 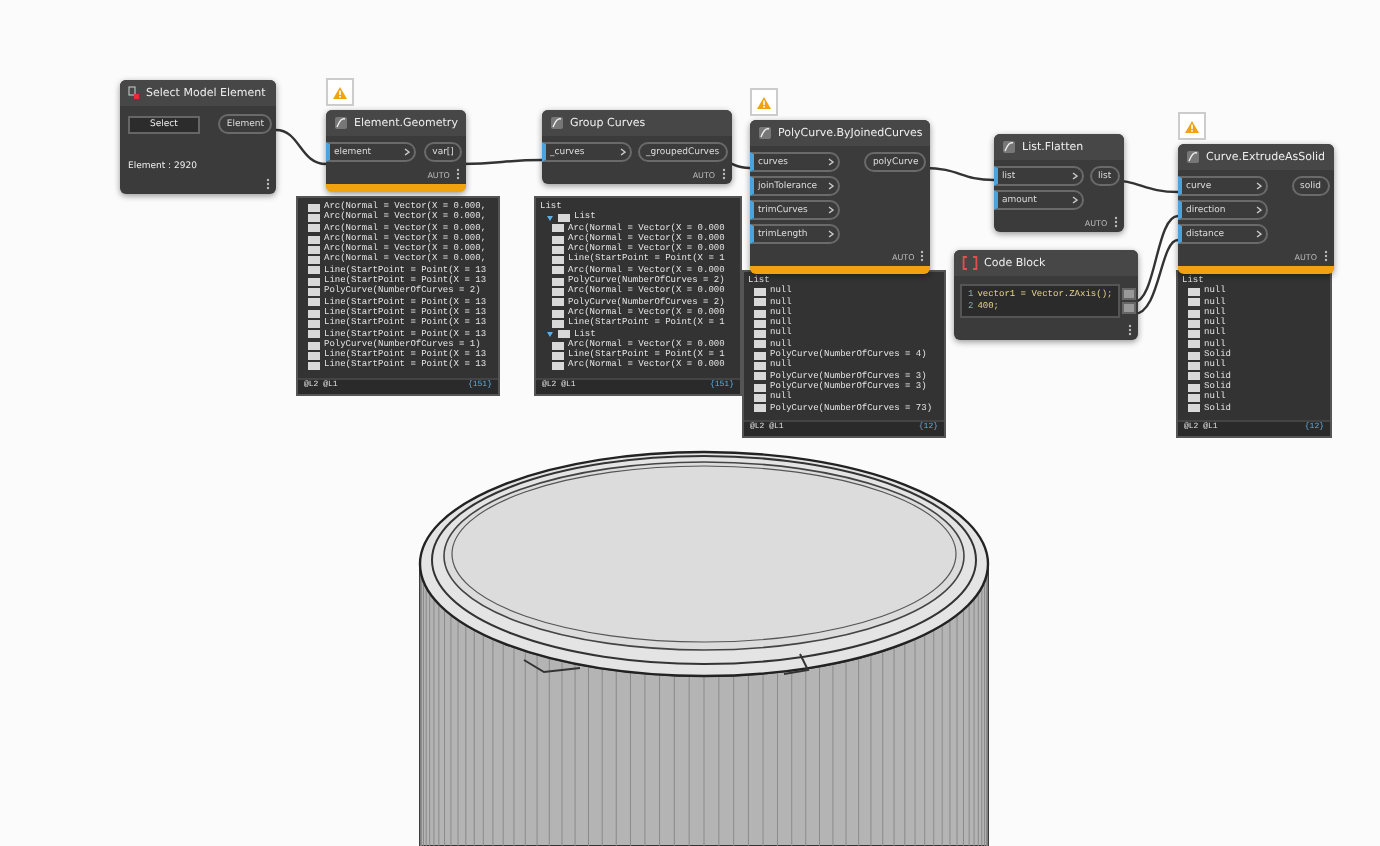 What do you see at coordinates (970, 263) in the screenshot?
I see `brackets-icon` at bounding box center [970, 263].